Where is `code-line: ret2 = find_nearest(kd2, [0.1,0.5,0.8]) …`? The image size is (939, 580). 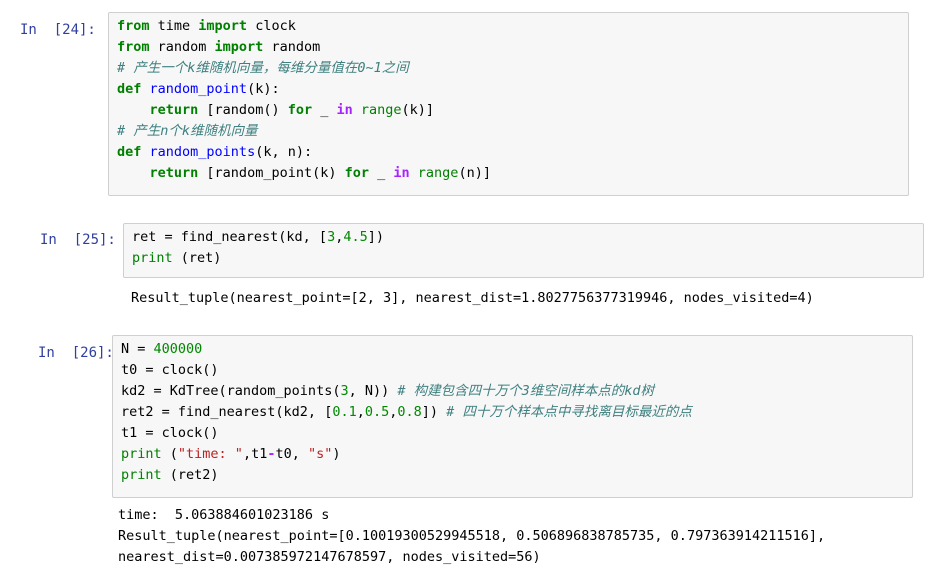
code-line: ret2 = find_nearest(kd2, [0.1,0.5,0.8]) … is located at coordinates (406, 412).